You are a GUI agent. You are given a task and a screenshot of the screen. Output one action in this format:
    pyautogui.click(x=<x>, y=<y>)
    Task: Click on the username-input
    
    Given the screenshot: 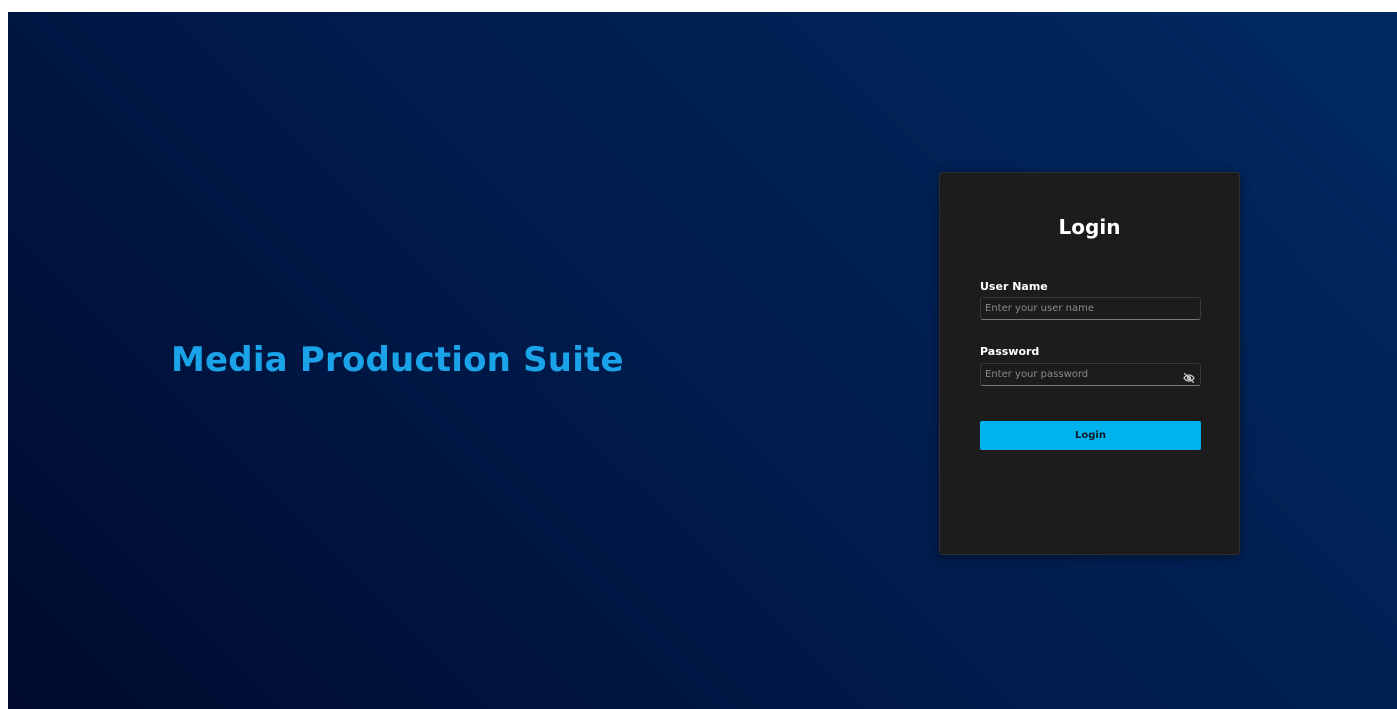 What is the action you would take?
    pyautogui.click(x=1090, y=308)
    